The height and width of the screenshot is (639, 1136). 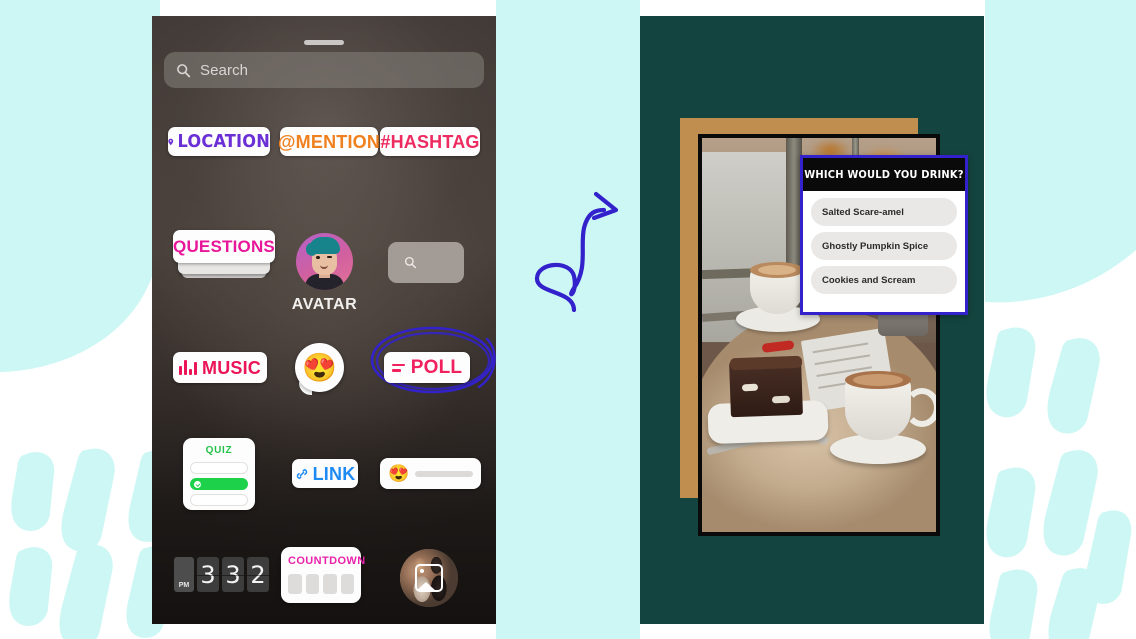 I want to click on poll-option: Ghostly Pumpkin Spice, so click(x=884, y=246).